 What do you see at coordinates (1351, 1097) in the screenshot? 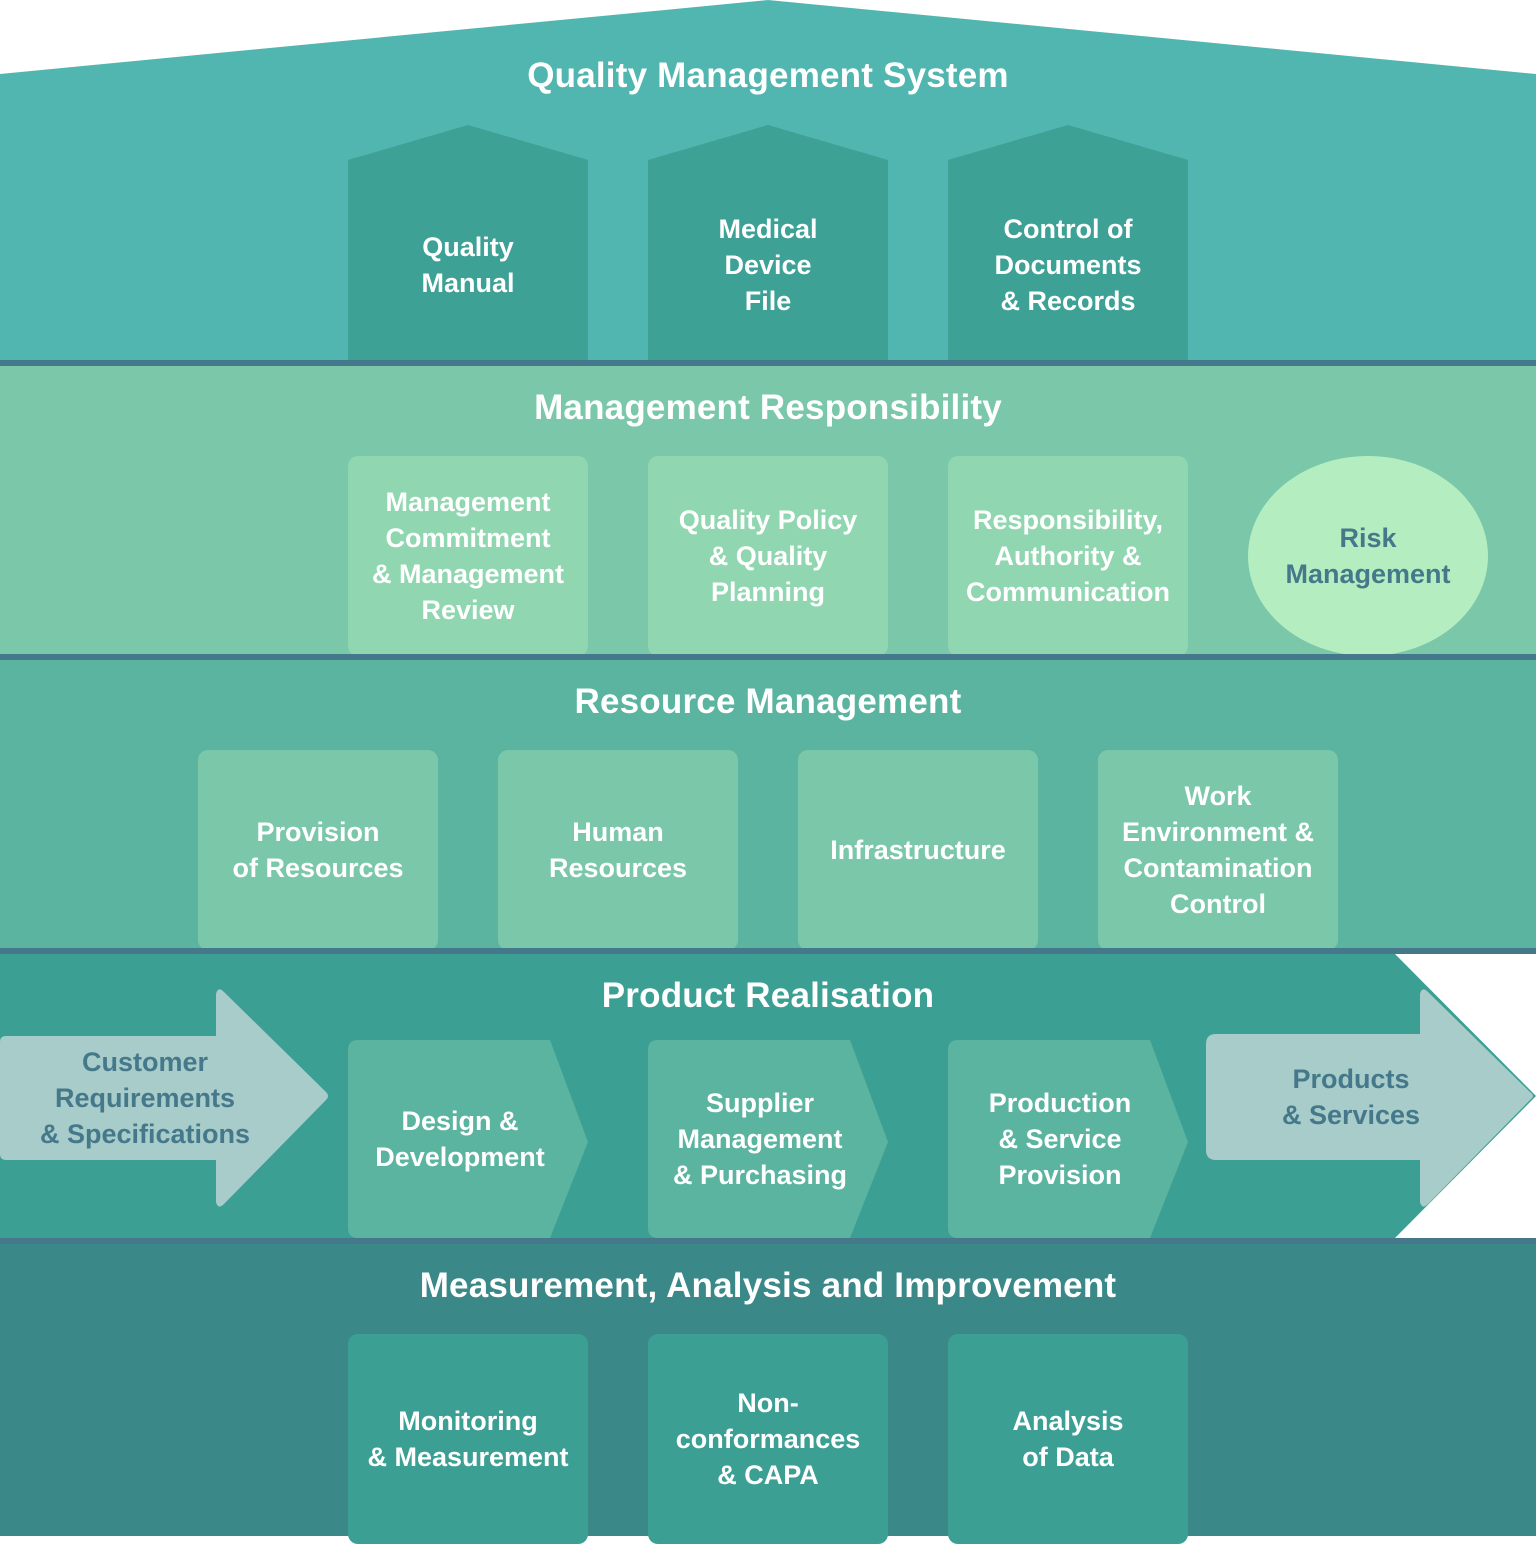
I see `products-services-arrow: Products & Services` at bounding box center [1351, 1097].